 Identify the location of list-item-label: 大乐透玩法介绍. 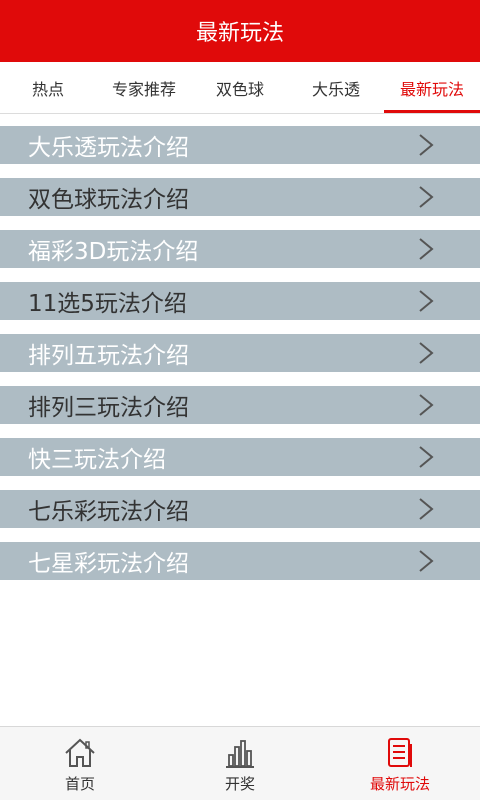
(108, 148).